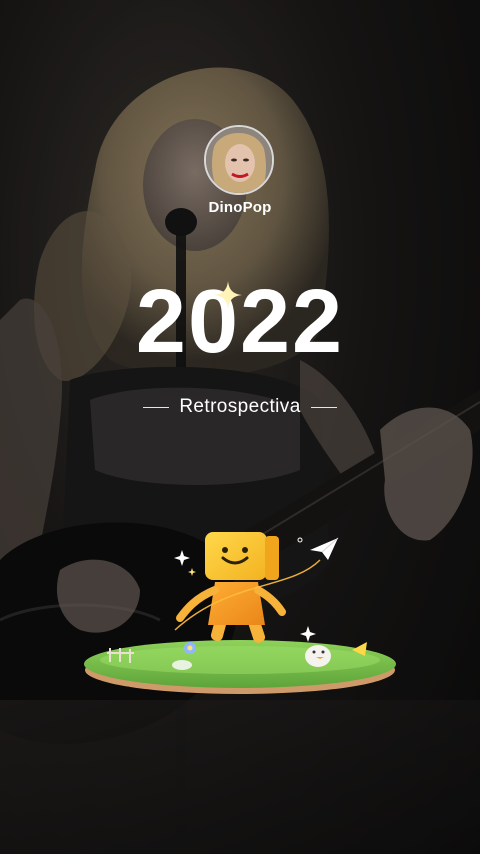  What do you see at coordinates (228, 295) in the screenshot?
I see `sparkle-icon` at bounding box center [228, 295].